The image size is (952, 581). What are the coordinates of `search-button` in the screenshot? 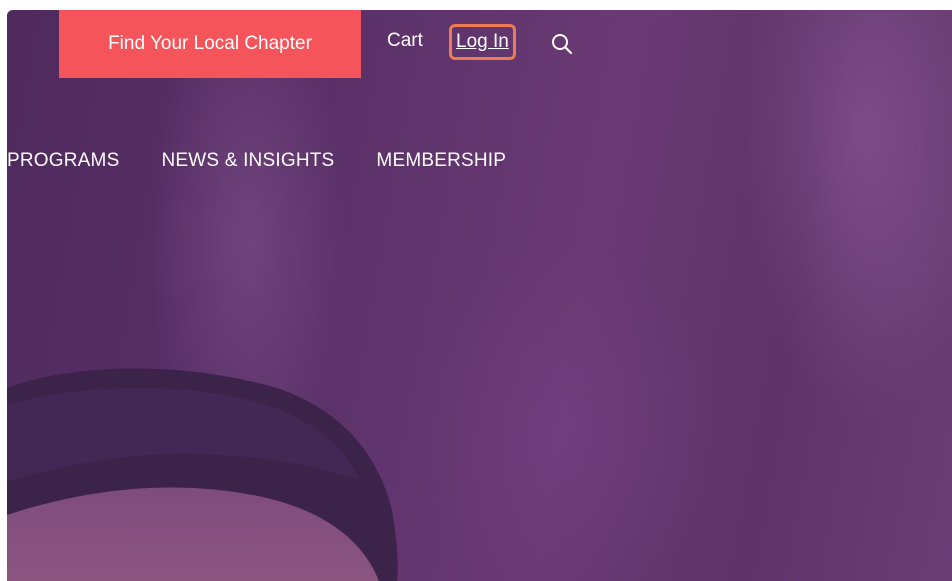 It's located at (562, 44).